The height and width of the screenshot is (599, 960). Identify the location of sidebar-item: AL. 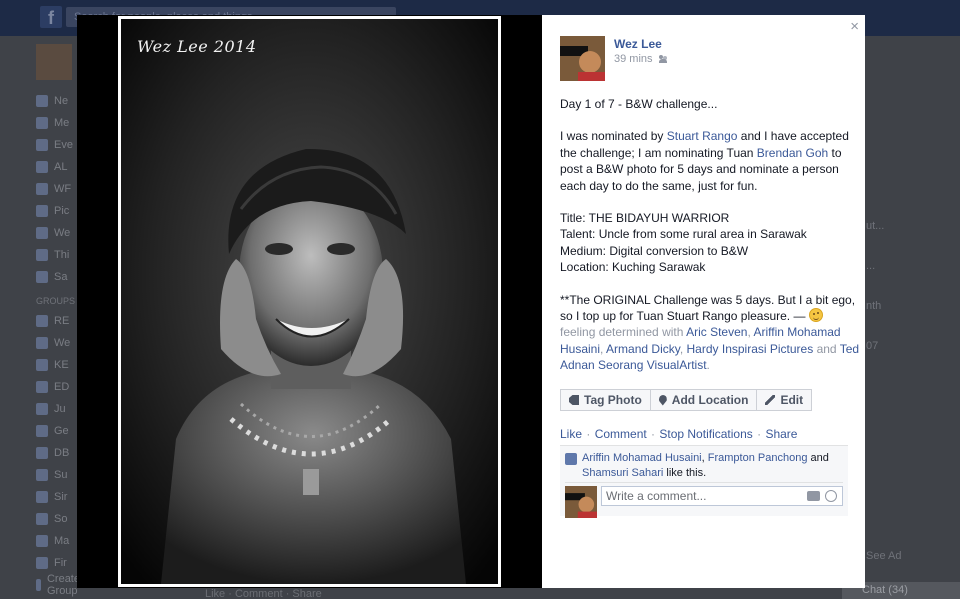
(58, 167).